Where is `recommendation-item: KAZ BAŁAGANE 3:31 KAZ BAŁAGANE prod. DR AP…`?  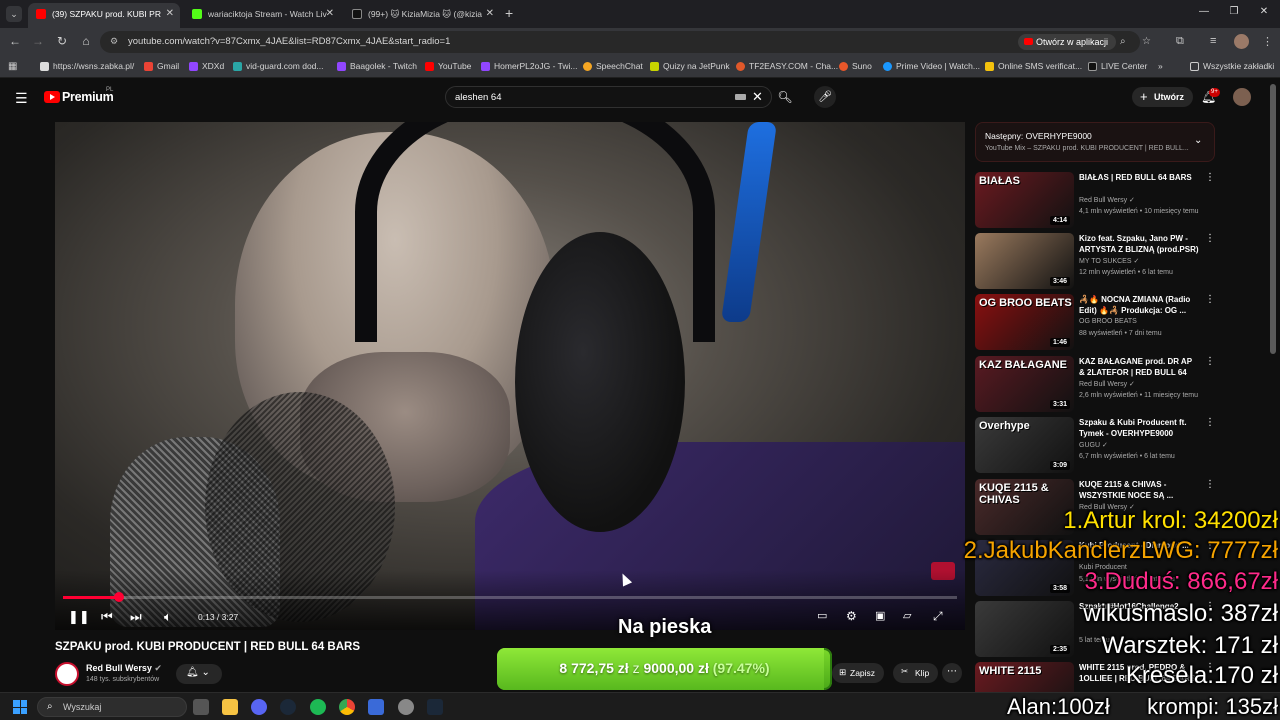 recommendation-item: KAZ BAŁAGANE 3:31 KAZ BAŁAGANE prod. DR AP… is located at coordinates (1095, 385).